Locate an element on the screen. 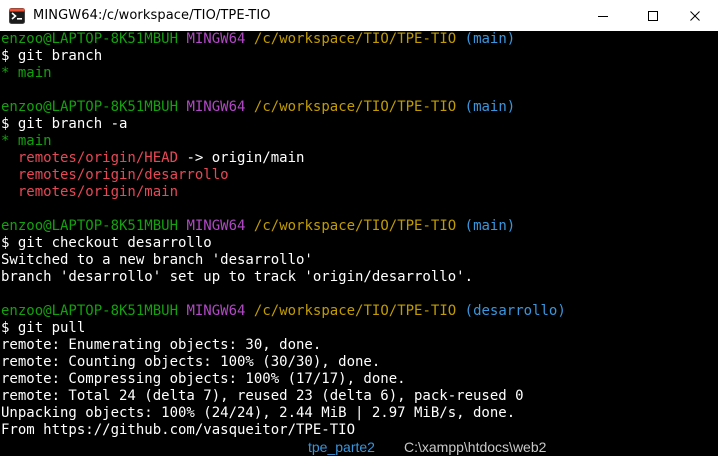  close-button is located at coordinates (695, 15).